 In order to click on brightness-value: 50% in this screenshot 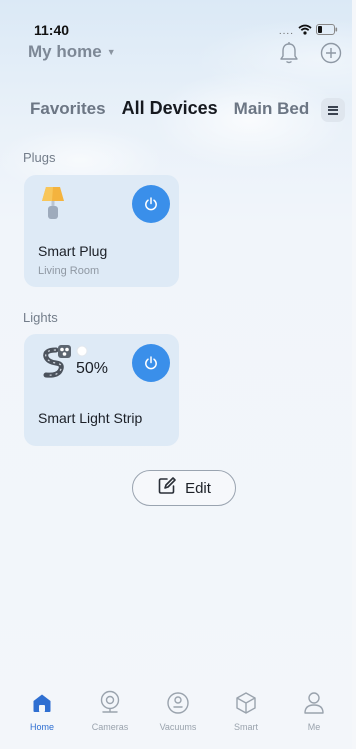, I will do `click(92, 368)`.